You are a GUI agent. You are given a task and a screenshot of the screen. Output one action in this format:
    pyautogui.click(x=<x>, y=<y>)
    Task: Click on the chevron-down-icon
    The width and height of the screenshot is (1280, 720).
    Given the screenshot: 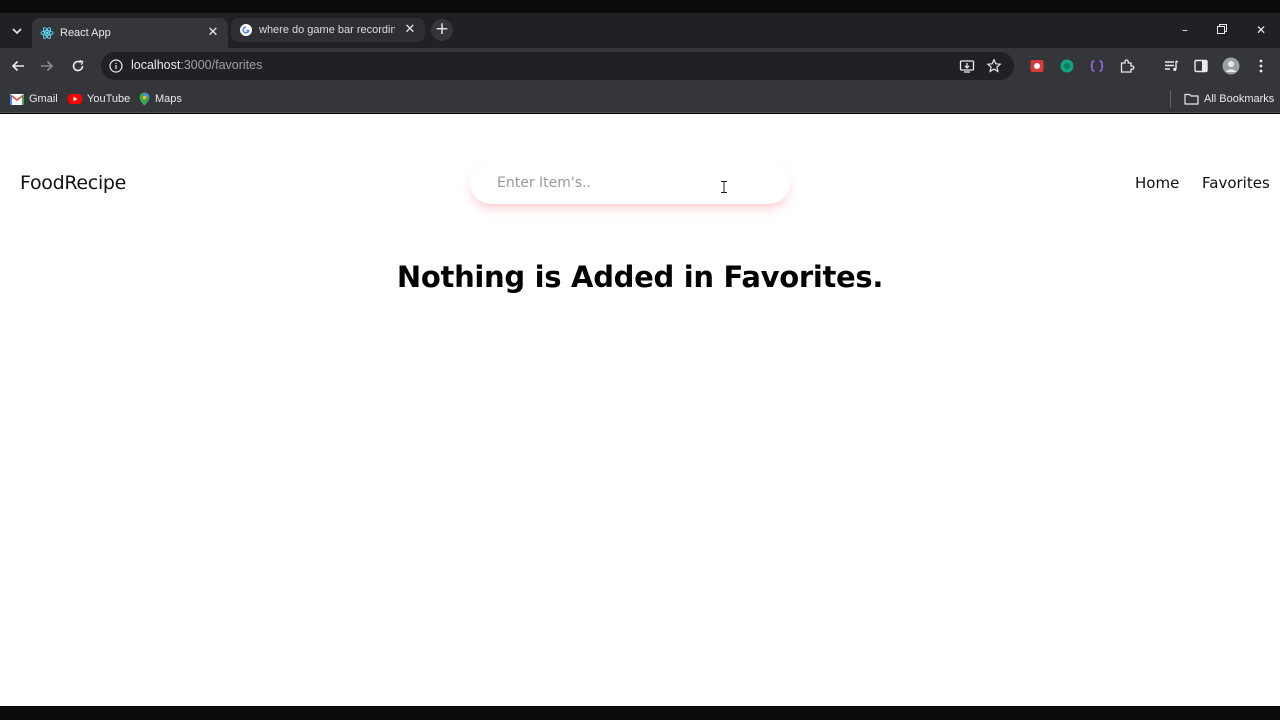 What is the action you would take?
    pyautogui.click(x=17, y=31)
    